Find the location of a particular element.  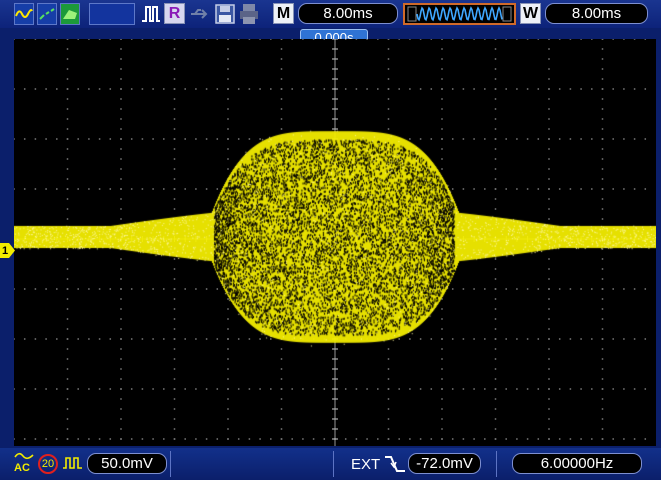

falling-edge-icon is located at coordinates (395, 466).